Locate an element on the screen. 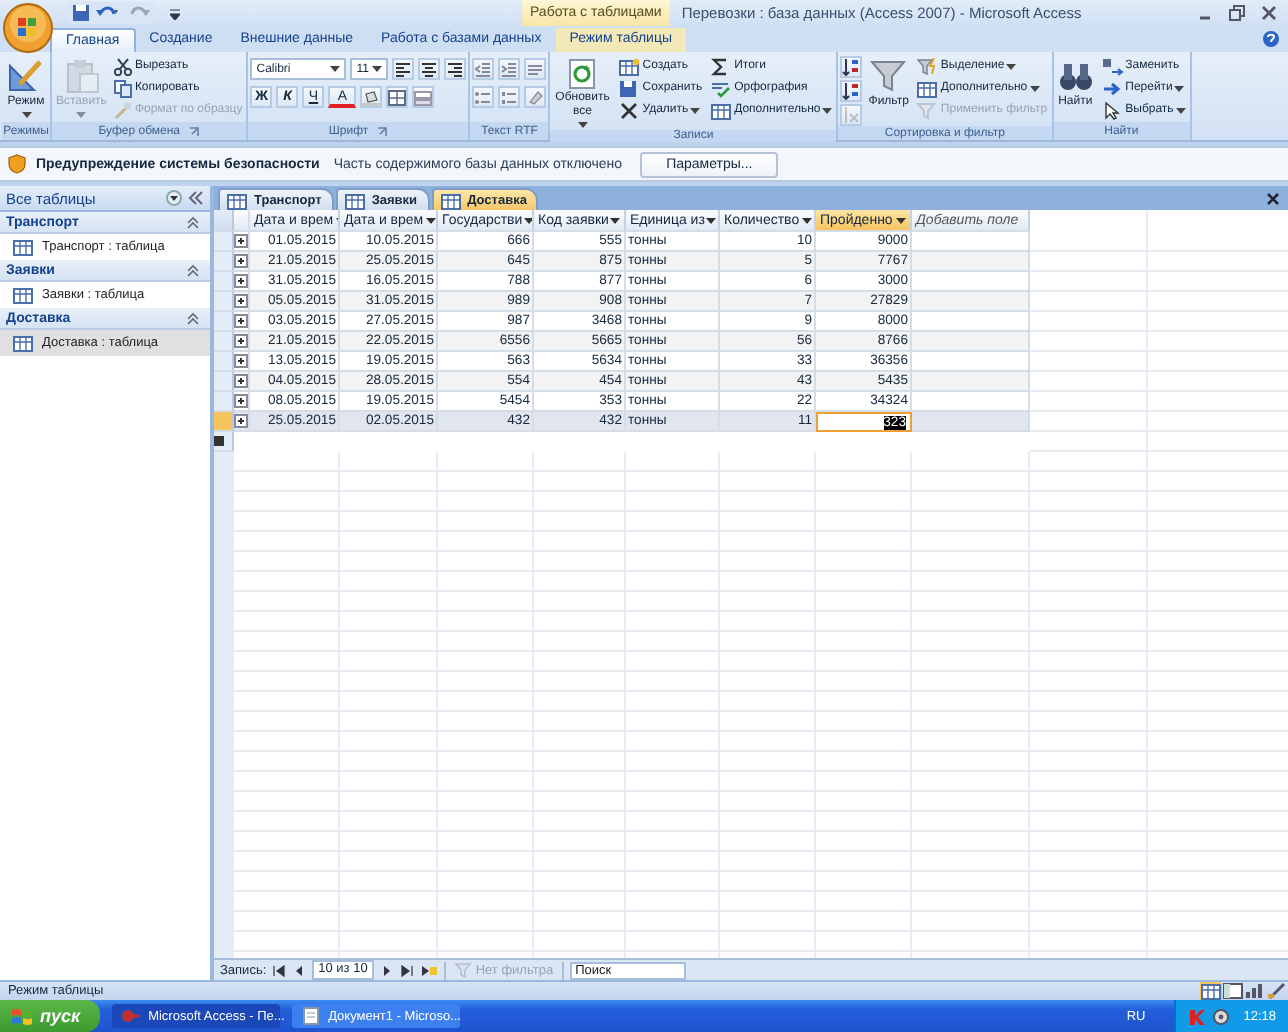 This screenshot has height=1032, width=1288. ruler-pencil-icon is located at coordinates (26, 76).